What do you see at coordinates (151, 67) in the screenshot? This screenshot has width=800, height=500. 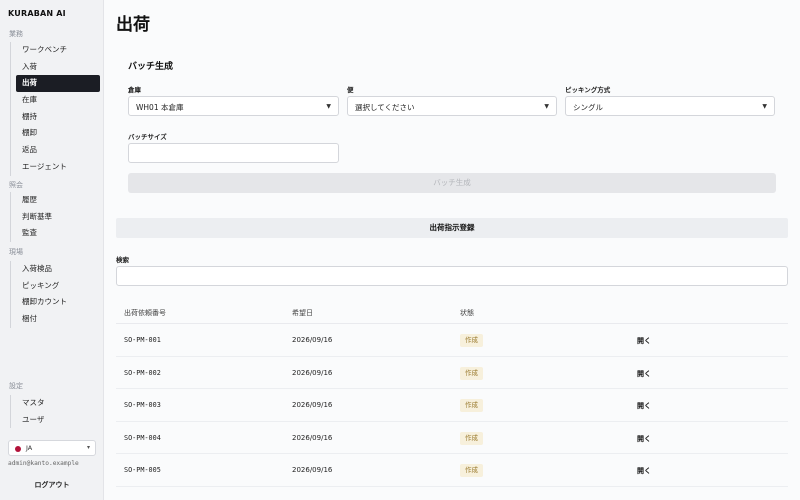 I see `batch-card-title: バッチ生成` at bounding box center [151, 67].